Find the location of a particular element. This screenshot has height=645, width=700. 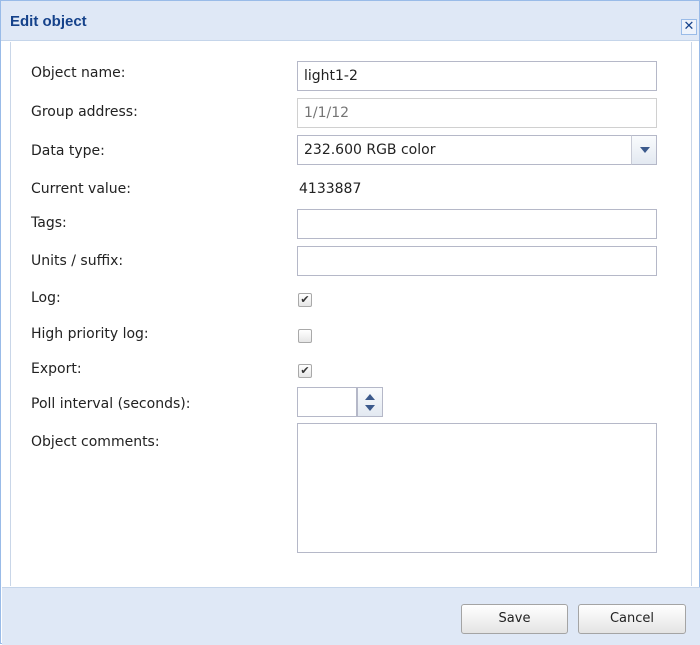

poll-interval-label: Poll interval (seconds): is located at coordinates (111, 404).